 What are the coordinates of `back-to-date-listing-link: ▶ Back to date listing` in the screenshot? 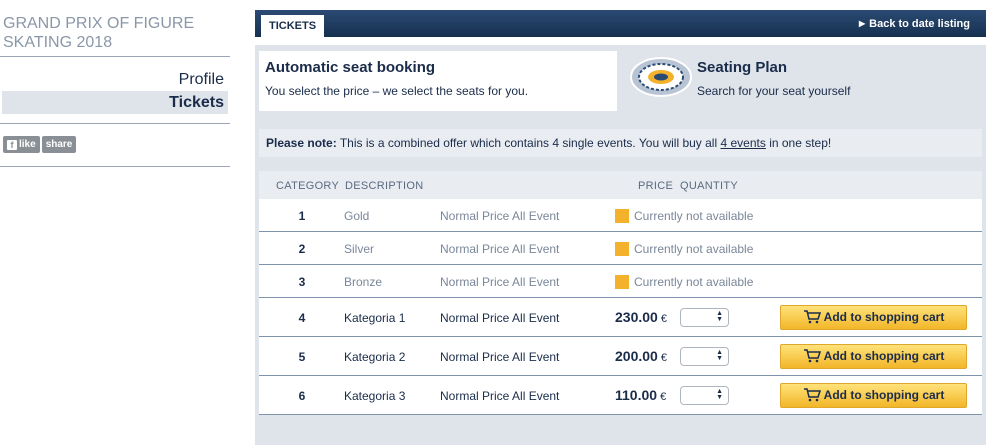 It's located at (914, 24).